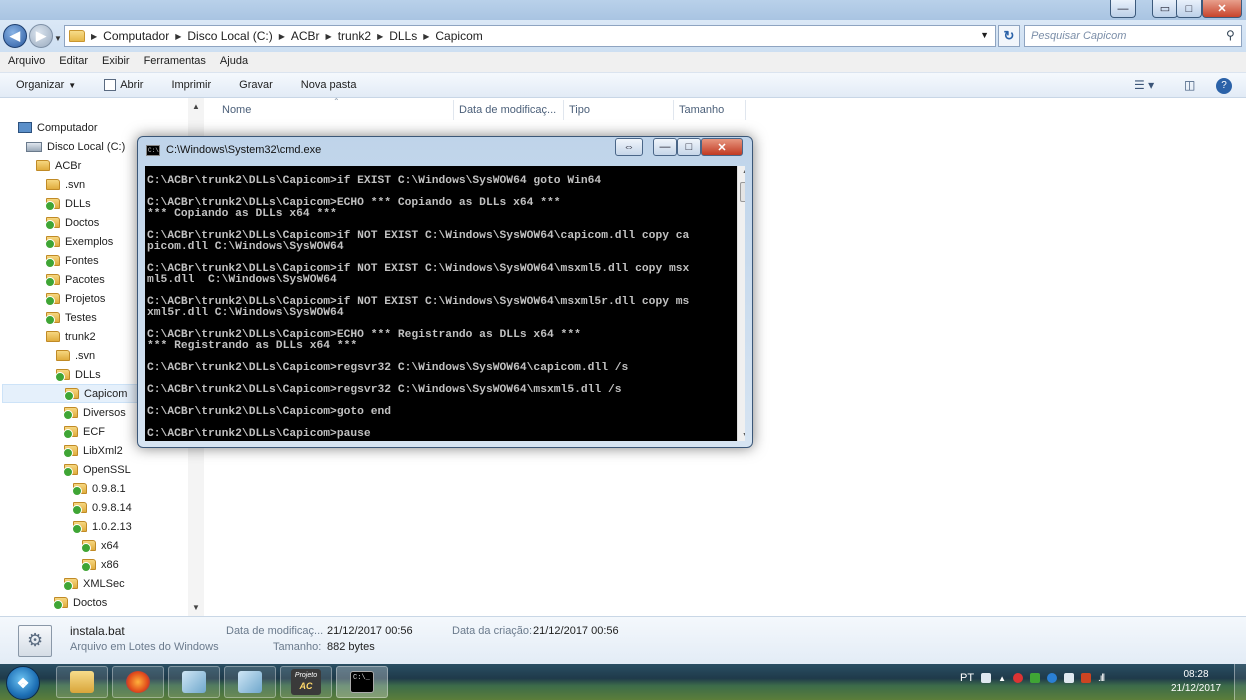 The width and height of the screenshot is (1246, 700). Describe the element at coordinates (689, 147) in the screenshot. I see `cmd-restore-button: □` at that location.